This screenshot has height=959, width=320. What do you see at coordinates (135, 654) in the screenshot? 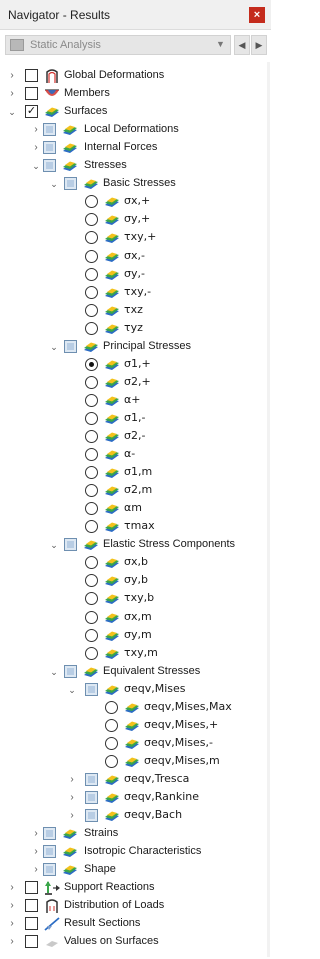
I see `tree-item-txy-m: τxy,m` at bounding box center [135, 654].